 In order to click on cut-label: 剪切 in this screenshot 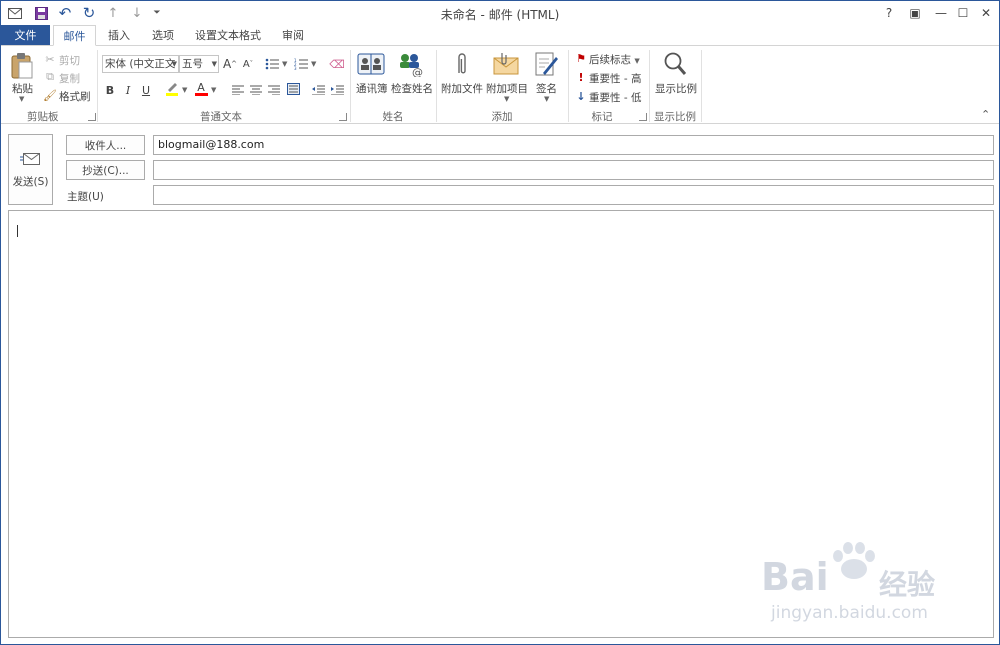, I will do `click(69, 60)`.